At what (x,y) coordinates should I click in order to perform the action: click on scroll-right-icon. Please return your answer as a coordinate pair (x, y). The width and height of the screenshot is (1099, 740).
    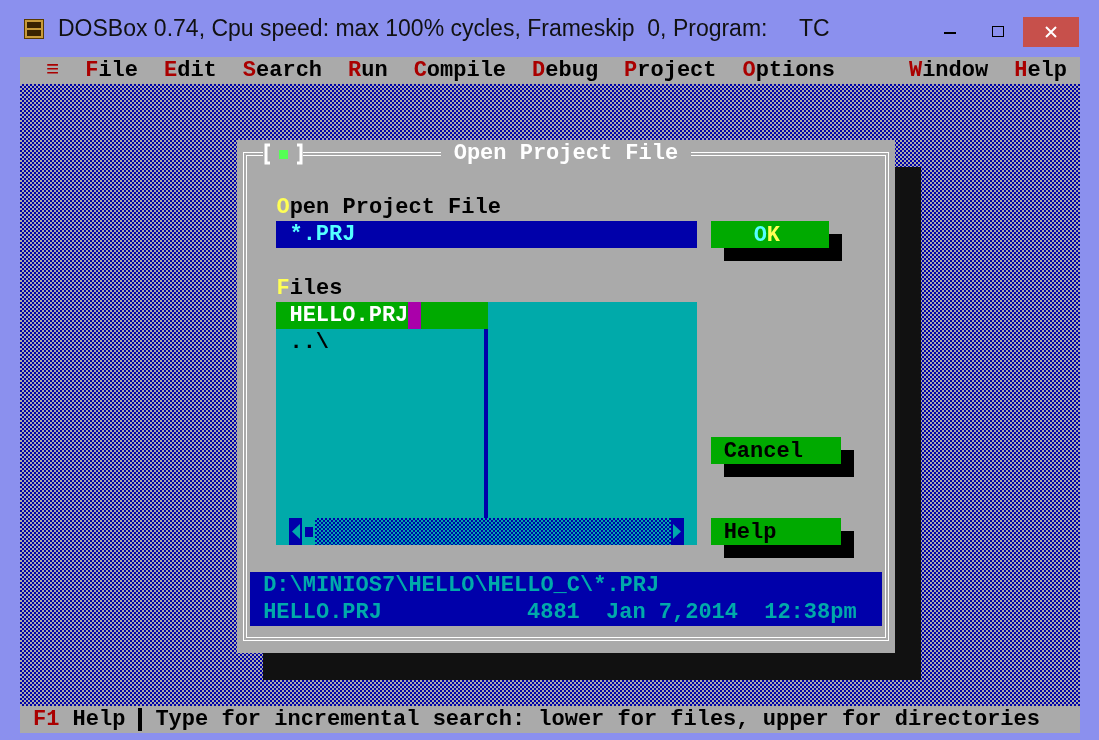
    Looking at the image, I should click on (678, 531).